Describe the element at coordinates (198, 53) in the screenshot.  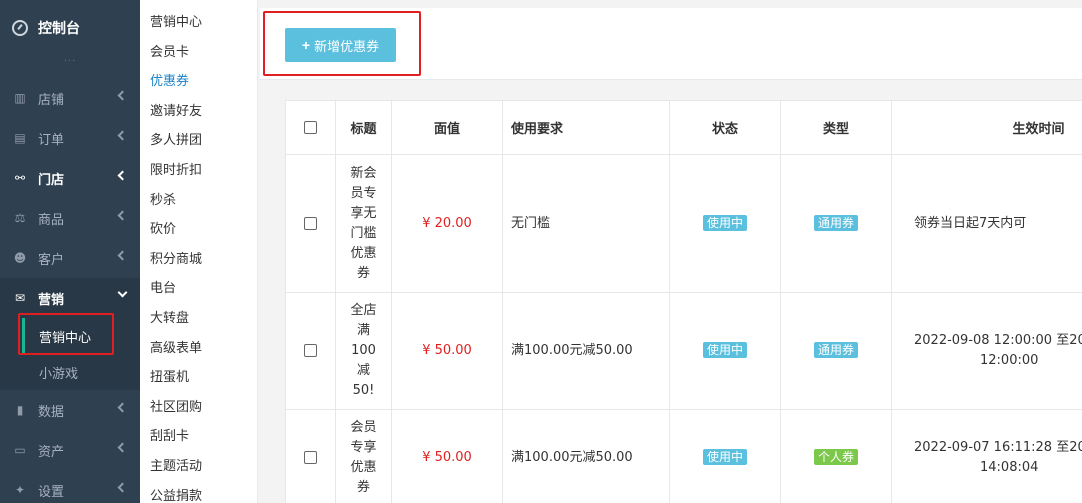
I see `submenu-item: 会员卡` at that location.